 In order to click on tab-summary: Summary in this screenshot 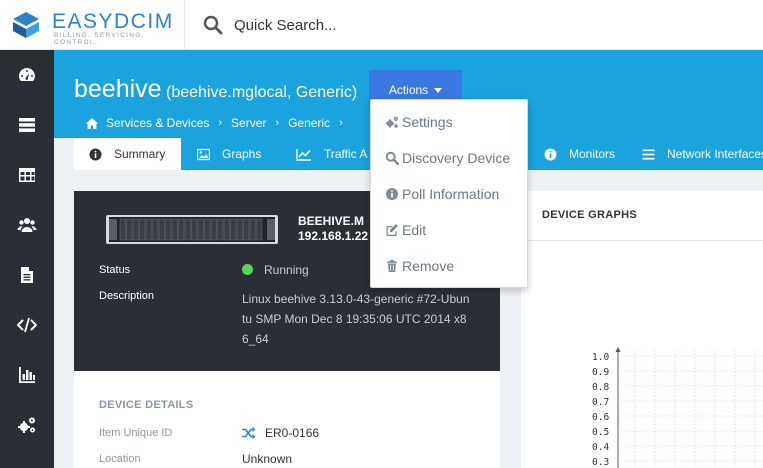, I will do `click(127, 154)`.